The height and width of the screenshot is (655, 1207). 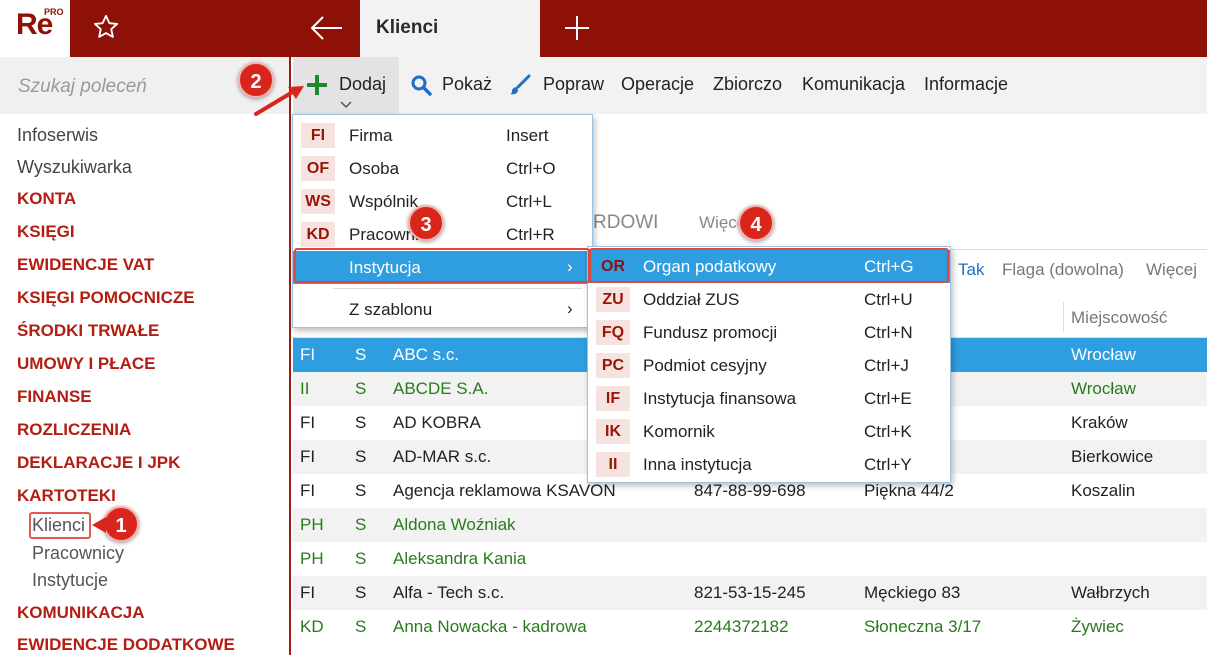 What do you see at coordinates (741, 626) in the screenshot?
I see `cell-nip: 2244372182` at bounding box center [741, 626].